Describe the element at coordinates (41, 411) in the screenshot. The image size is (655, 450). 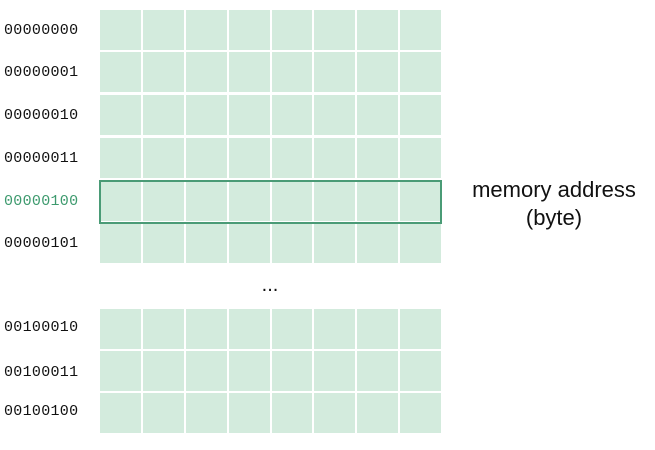
I see `address-label: 00100100` at that location.